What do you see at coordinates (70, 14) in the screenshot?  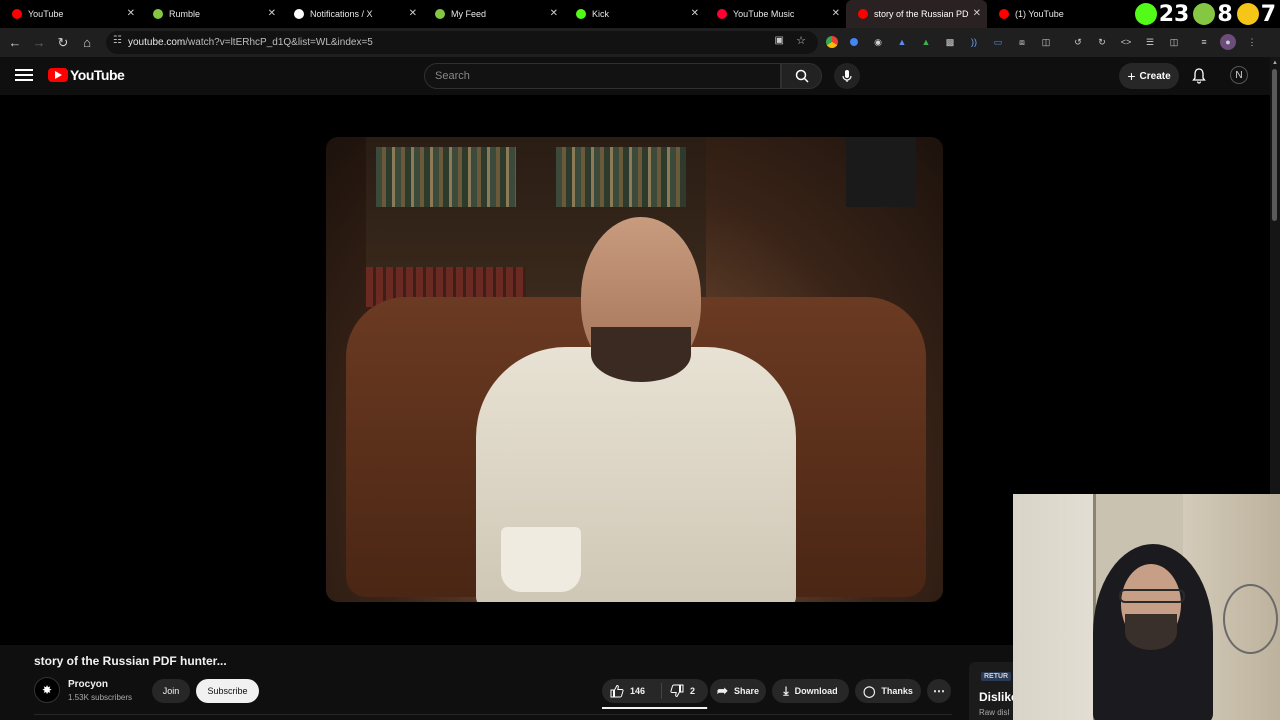 I see `browser-tab: YouTube ✕` at bounding box center [70, 14].